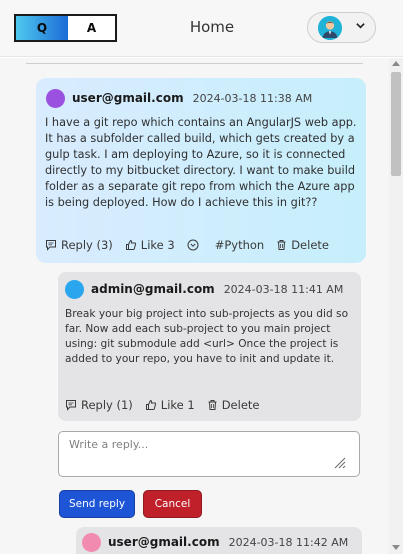 The image size is (403, 554). I want to click on like-label: Like 3, so click(157, 245).